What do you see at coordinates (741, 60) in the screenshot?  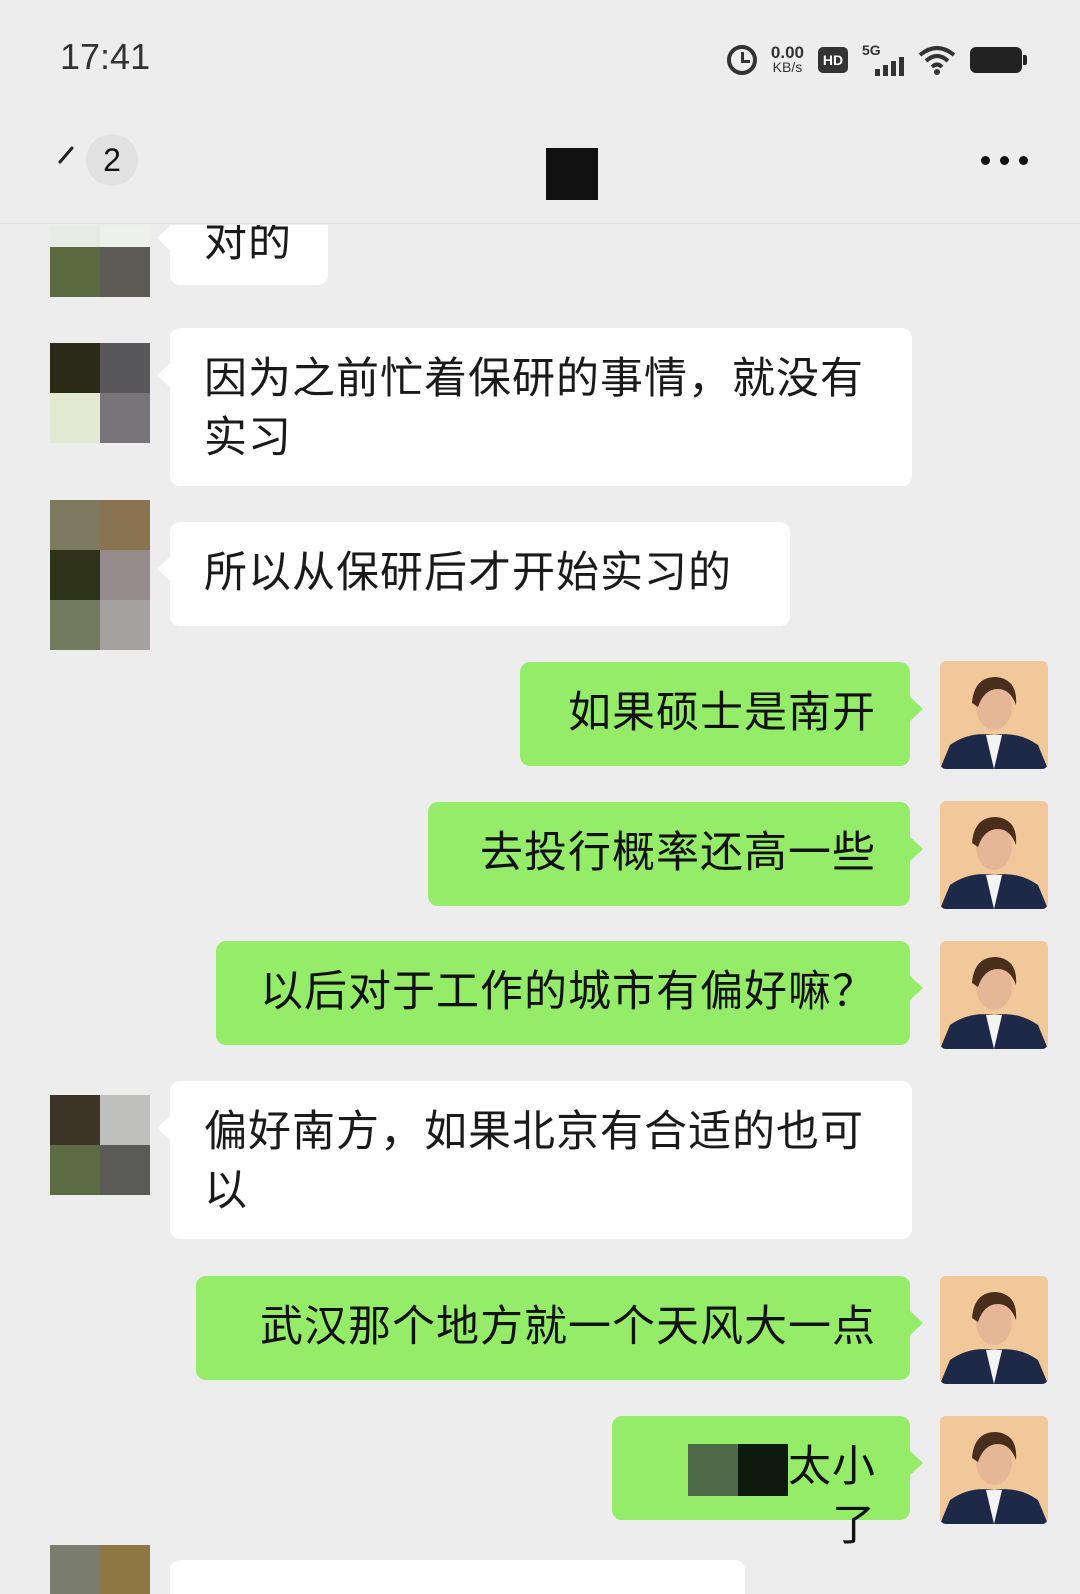 I see `alarm-icon` at bounding box center [741, 60].